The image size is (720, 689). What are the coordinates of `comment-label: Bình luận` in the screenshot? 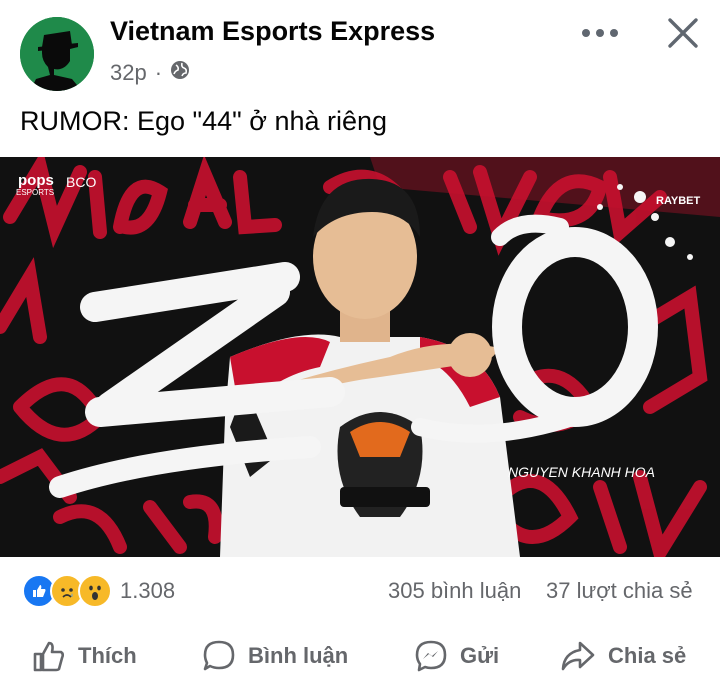 It's located at (298, 655).